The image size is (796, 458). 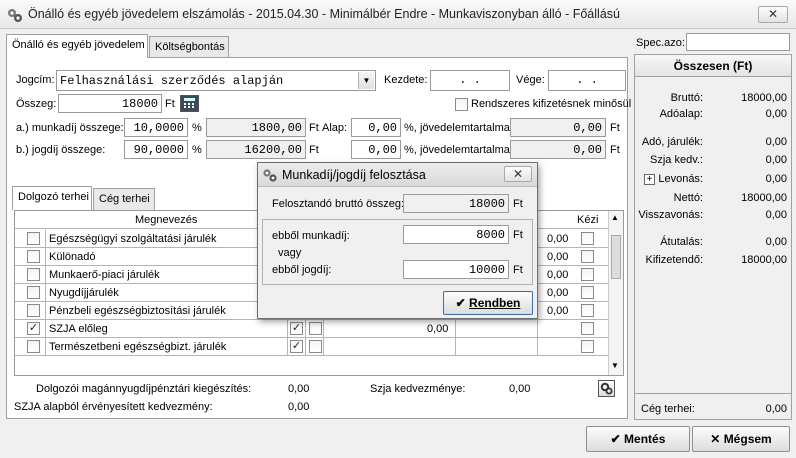 What do you see at coordinates (518, 270) in the screenshot?
I see `dialog-jogdij-ft: Ft` at bounding box center [518, 270].